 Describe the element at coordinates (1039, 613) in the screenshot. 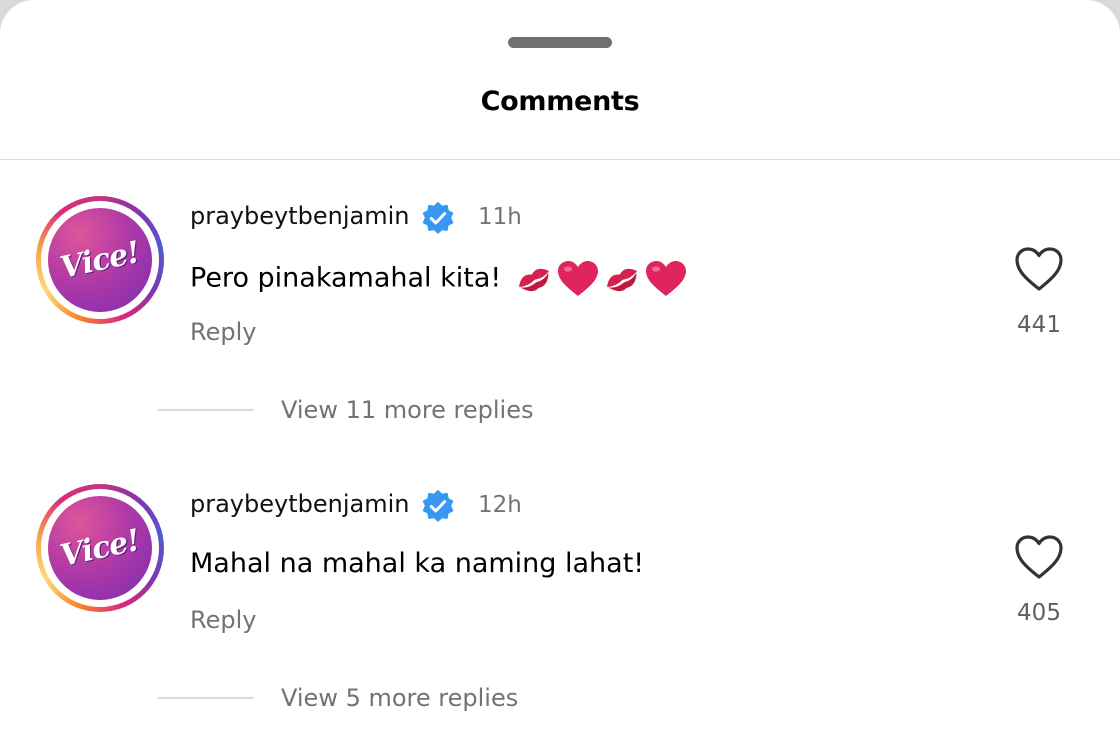

I see `like-count: 405` at that location.